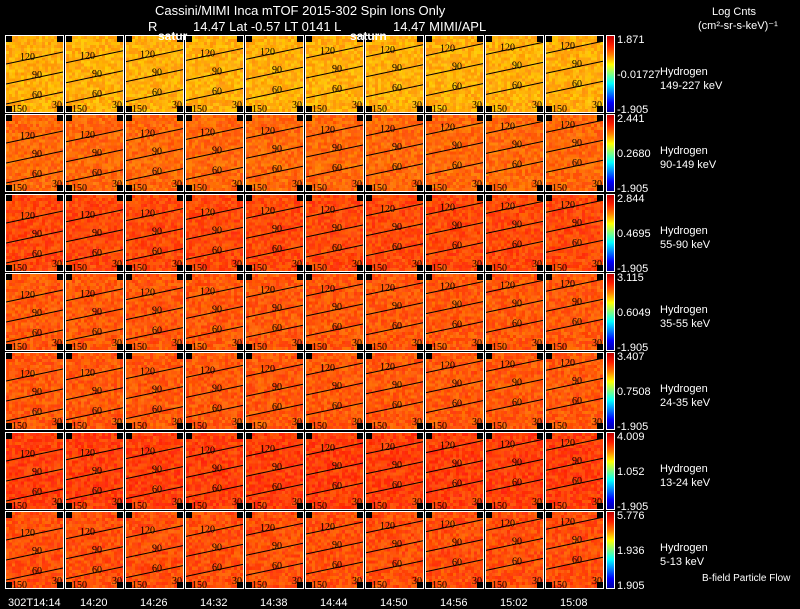 The image size is (800, 609). I want to click on colorbar-label-cmin: 1.905, so click(631, 585).